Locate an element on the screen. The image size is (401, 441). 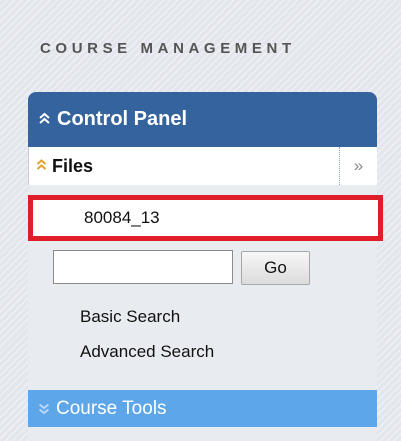
course-management-heading: COURSE MANAGEMENT is located at coordinates (168, 48).